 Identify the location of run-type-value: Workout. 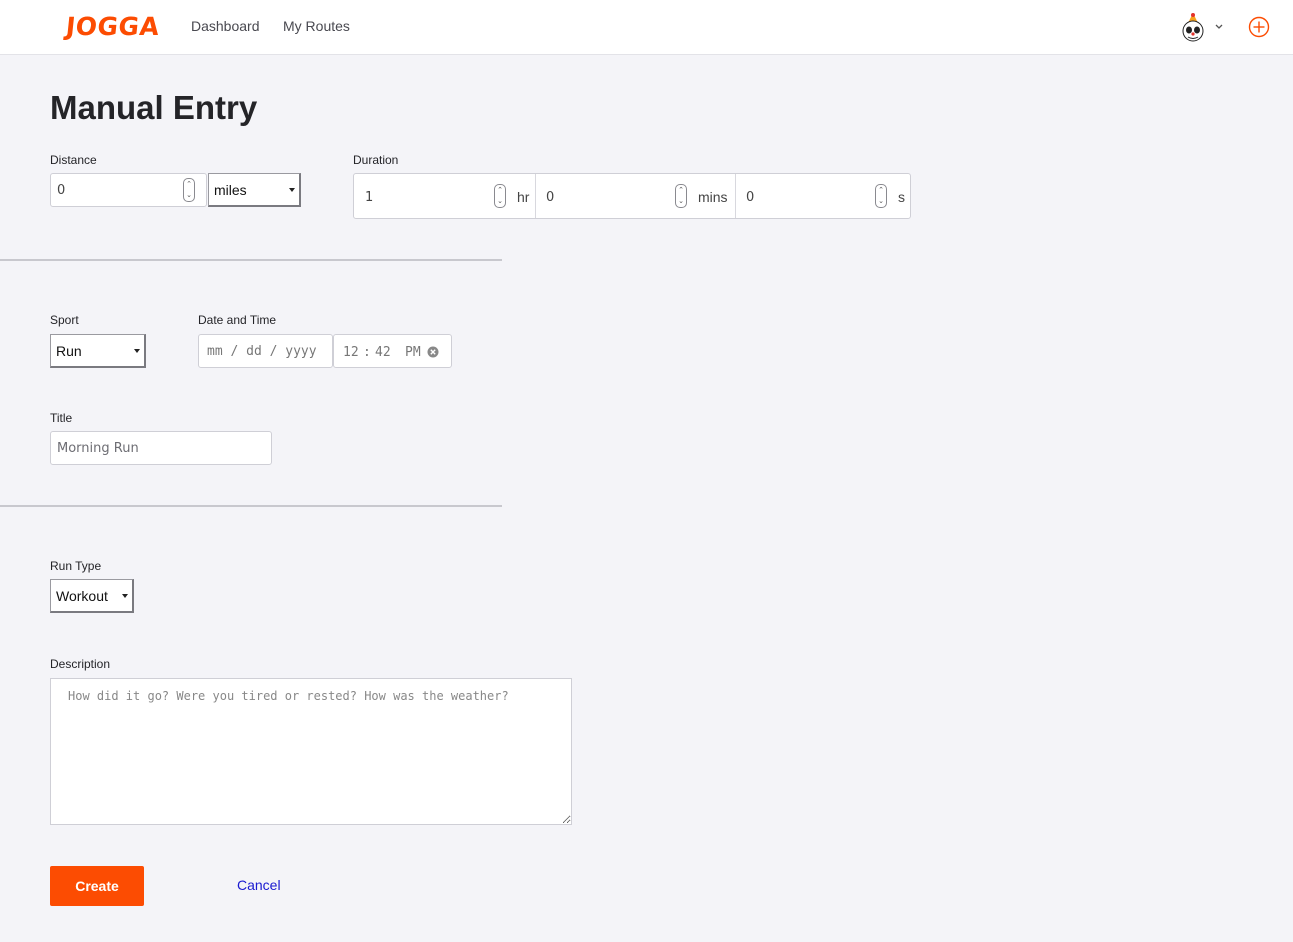
(82, 595).